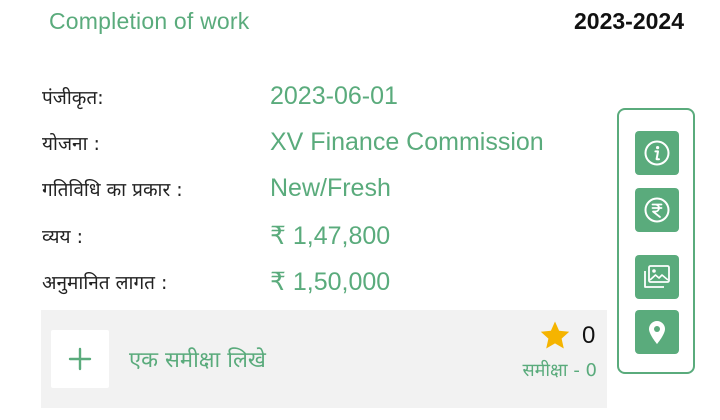 This screenshot has height=420, width=720. What do you see at coordinates (73, 98) in the screenshot?
I see `detail-label: पंजीकृत:` at bounding box center [73, 98].